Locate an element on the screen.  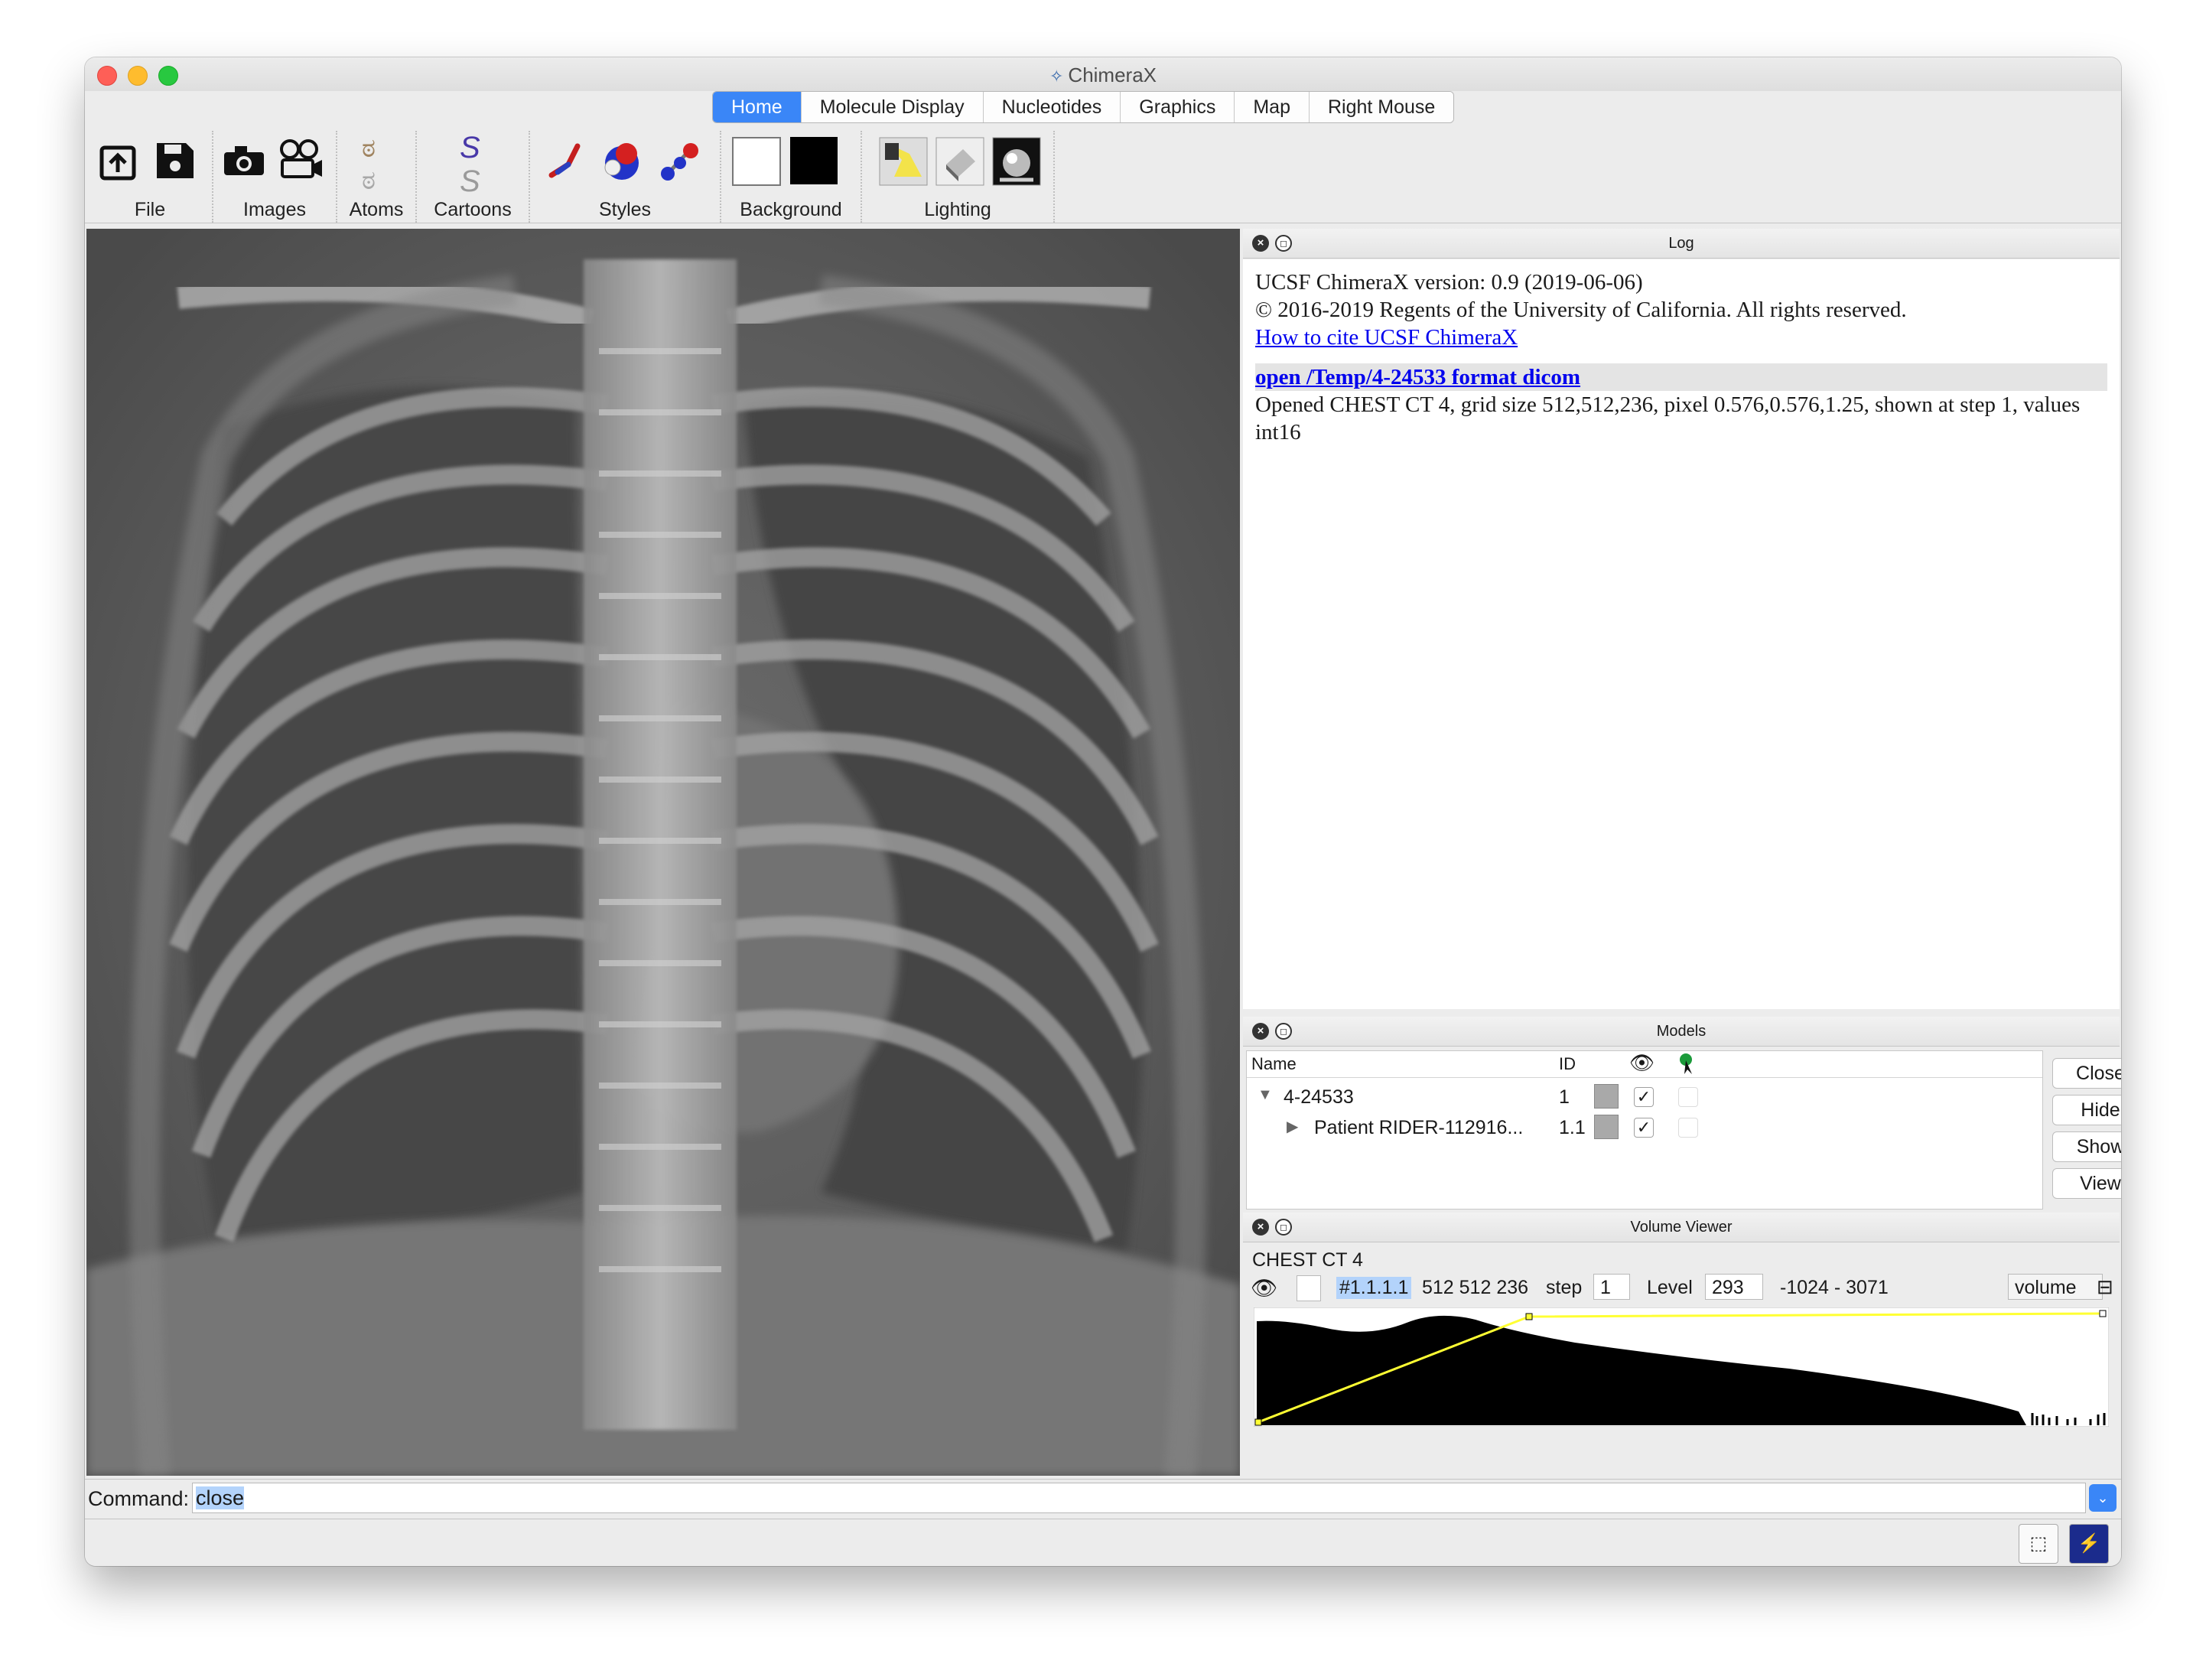
show-model-button: Show is located at coordinates (2086, 1146).